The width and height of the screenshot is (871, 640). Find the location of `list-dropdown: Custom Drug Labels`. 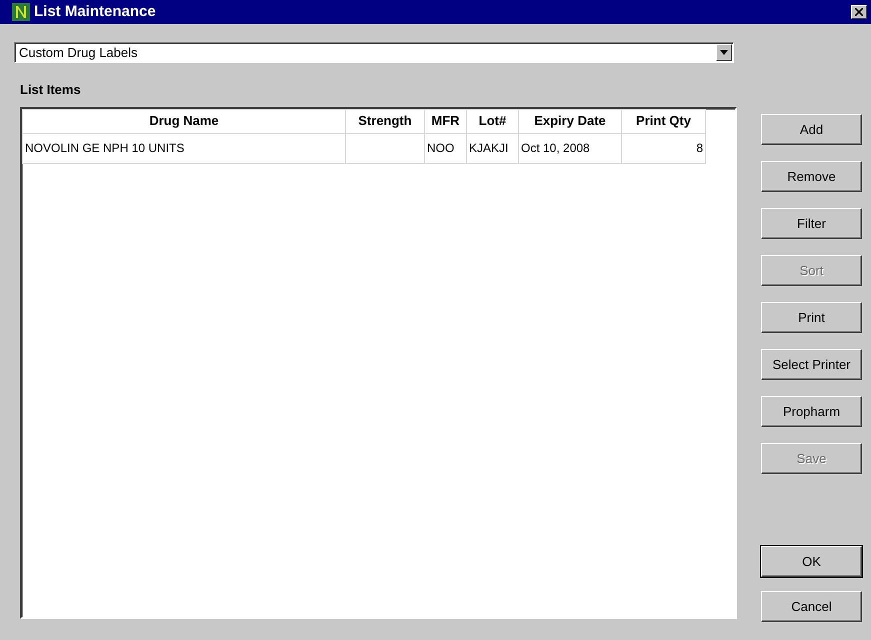

list-dropdown: Custom Drug Labels is located at coordinates (374, 52).